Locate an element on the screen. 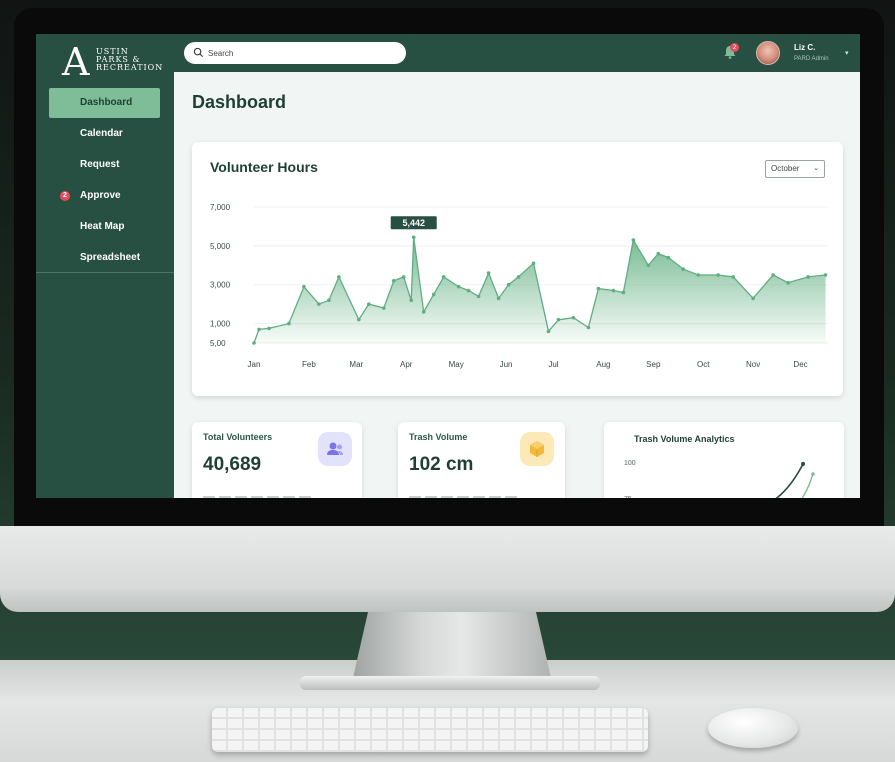  logo: A USTIN PARKS & RECREATION is located at coordinates (112, 62).